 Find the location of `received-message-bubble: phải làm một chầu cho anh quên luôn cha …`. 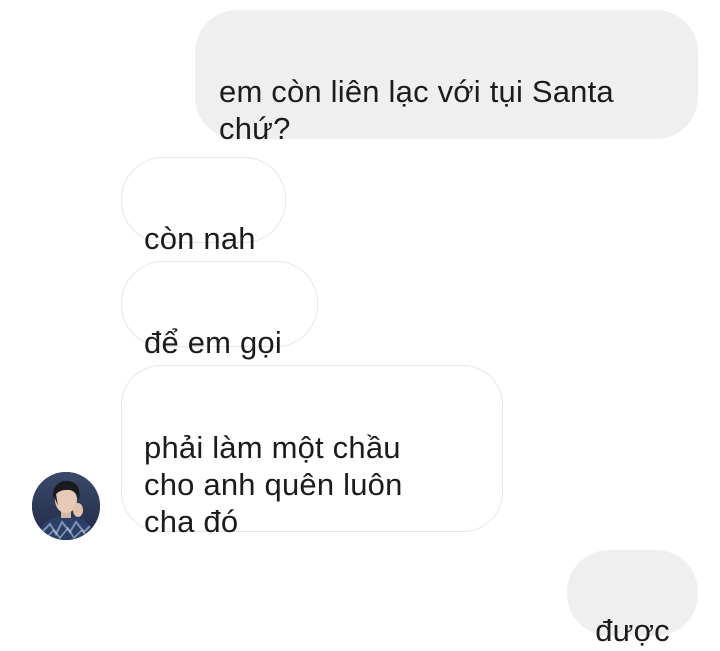

received-message-bubble: phải làm một chầu cho anh quên luôn cha … is located at coordinates (312, 452).